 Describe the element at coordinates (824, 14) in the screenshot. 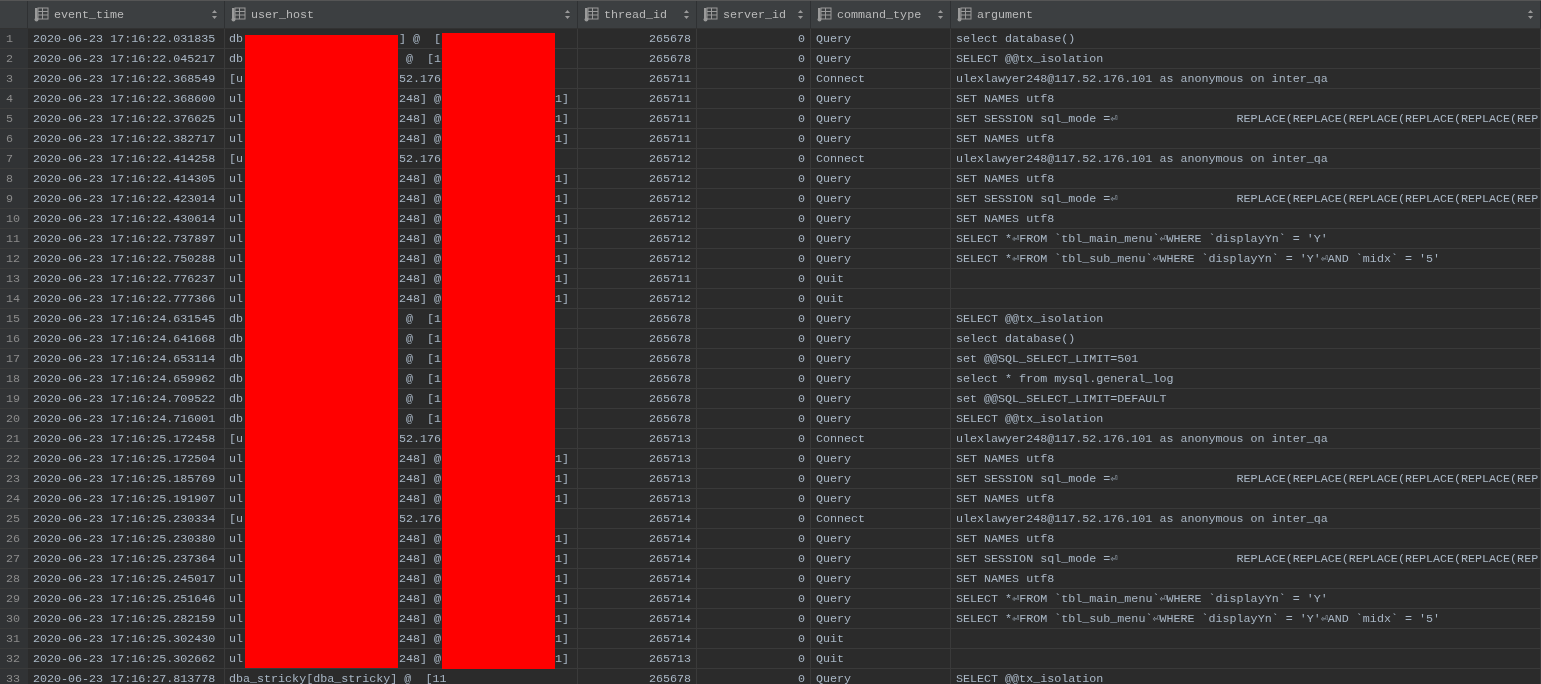

I see `table-column-icon` at that location.